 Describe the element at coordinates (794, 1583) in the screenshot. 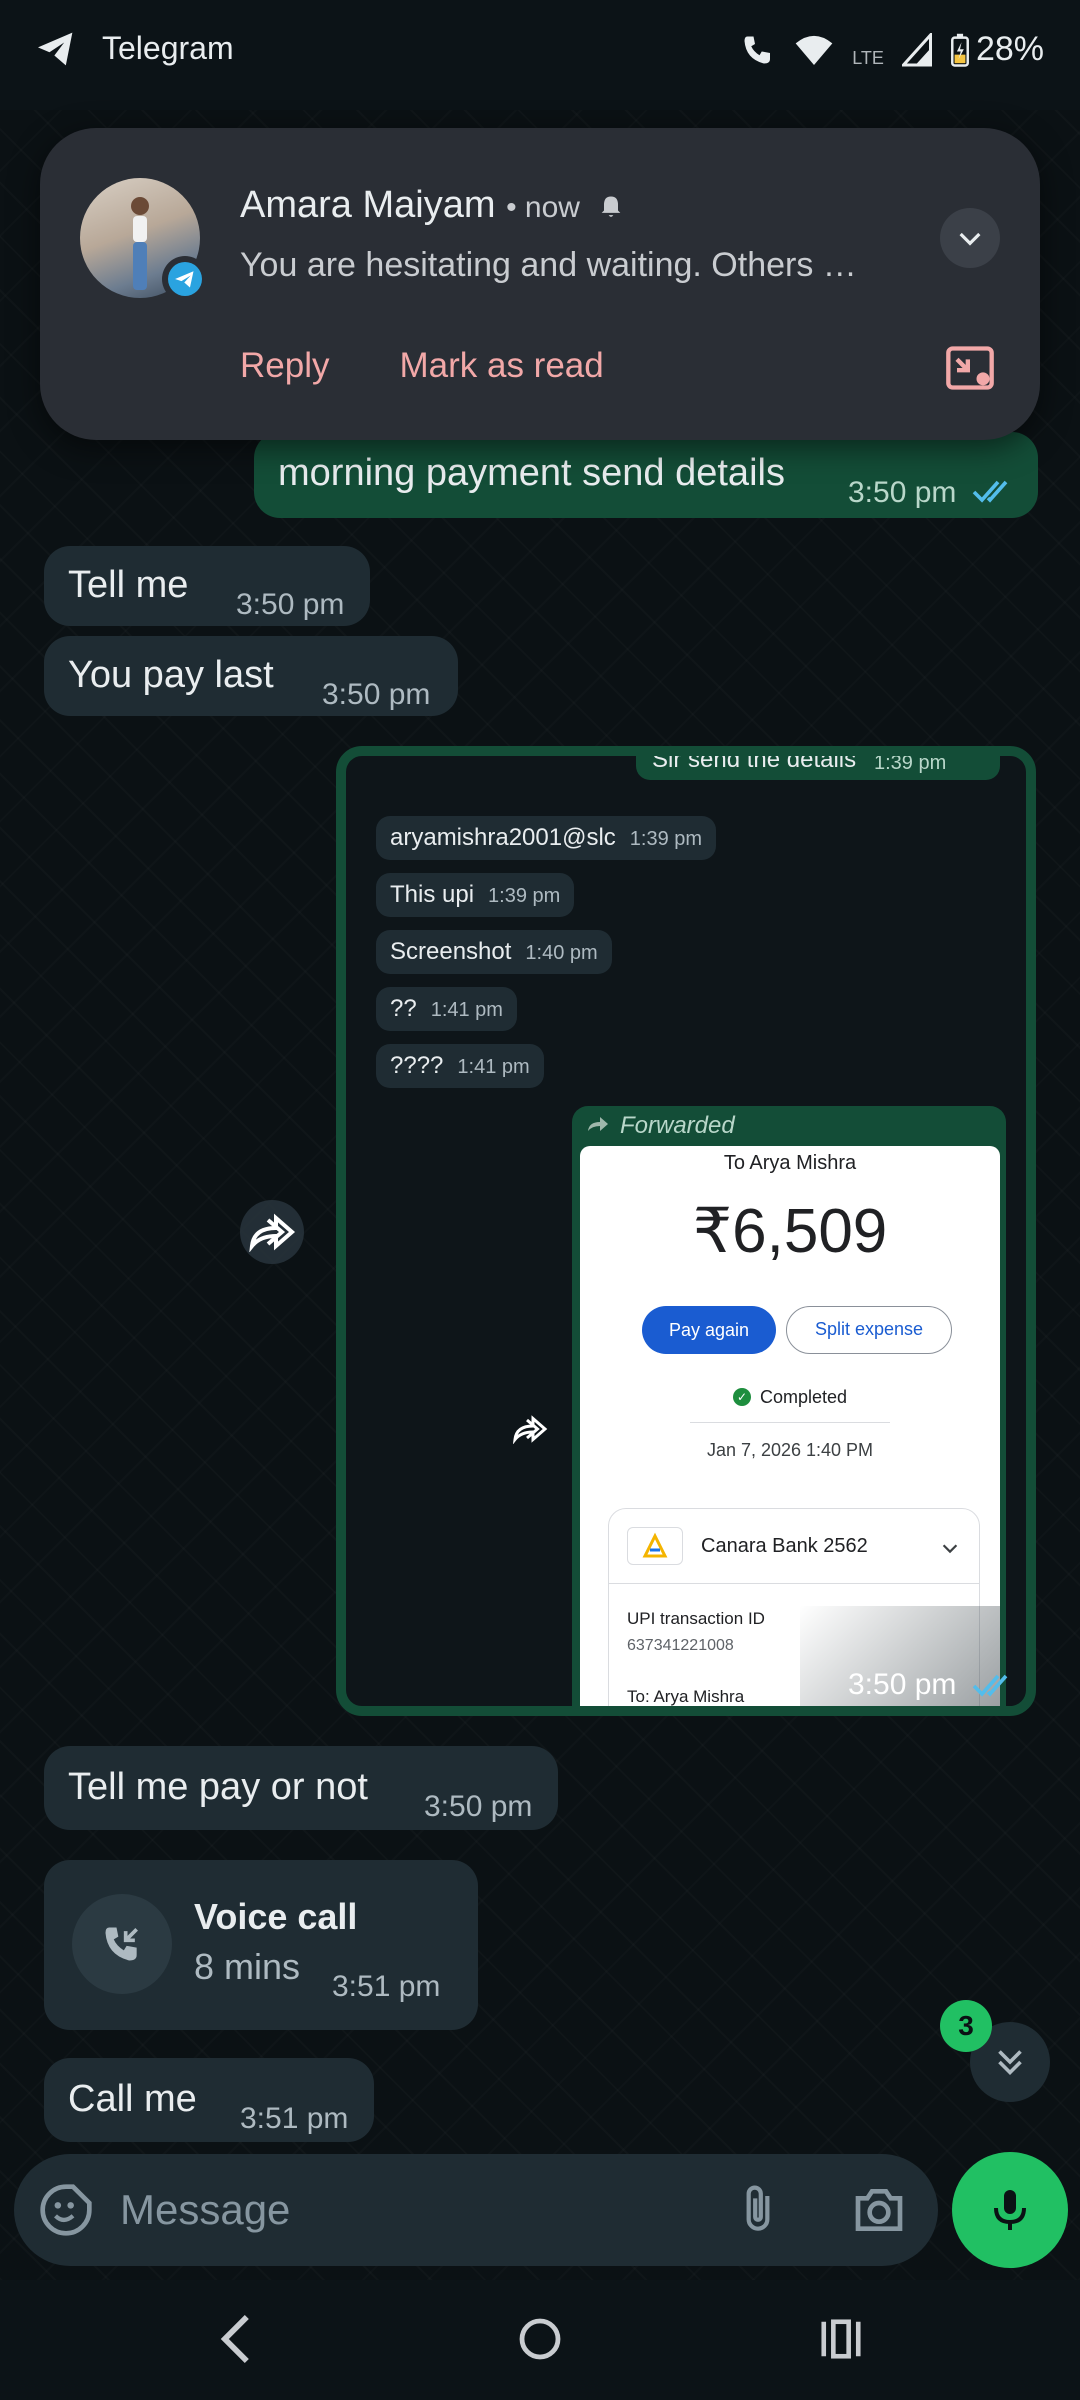

I see `divider` at that location.